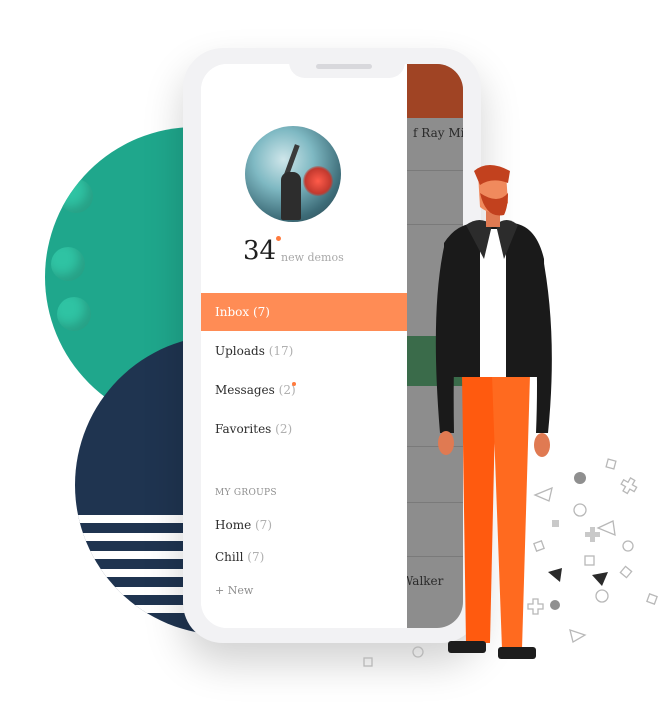 The width and height of the screenshot is (664, 720). What do you see at coordinates (304, 351) in the screenshot?
I see `menu-item-uploads: Uploads (17)` at bounding box center [304, 351].